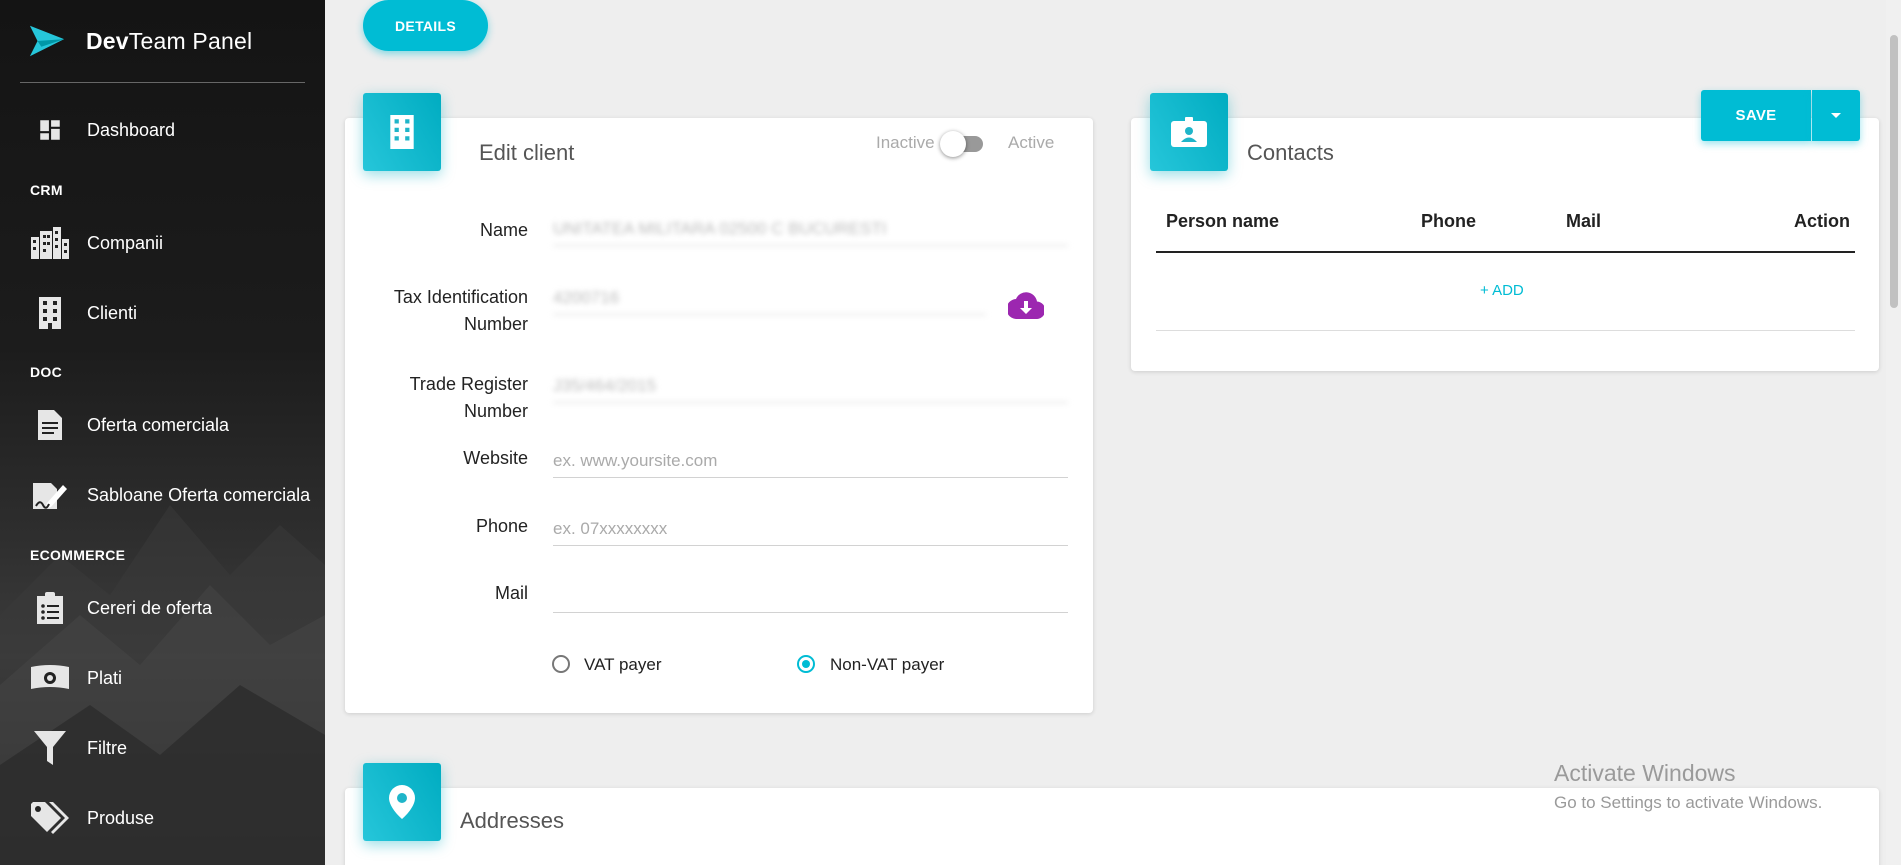 This screenshot has width=1901, height=865. Describe the element at coordinates (1645, 773) in the screenshot. I see `watermark-line1: Activate Windows` at that location.